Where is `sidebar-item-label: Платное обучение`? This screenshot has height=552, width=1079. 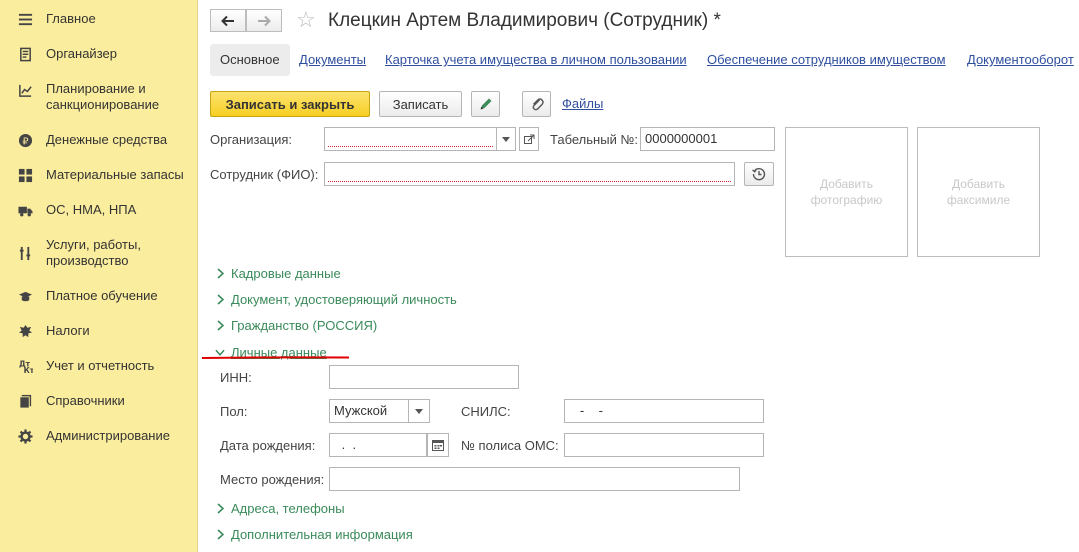
sidebar-item-label: Платное обучение is located at coordinates (102, 295).